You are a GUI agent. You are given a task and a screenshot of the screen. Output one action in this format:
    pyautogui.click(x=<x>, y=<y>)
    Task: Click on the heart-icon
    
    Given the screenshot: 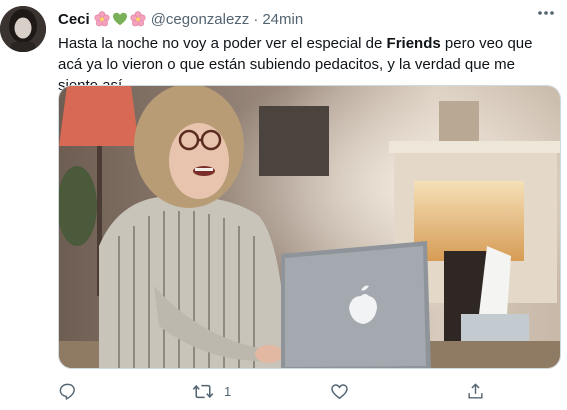 What is the action you would take?
    pyautogui.click(x=339, y=391)
    